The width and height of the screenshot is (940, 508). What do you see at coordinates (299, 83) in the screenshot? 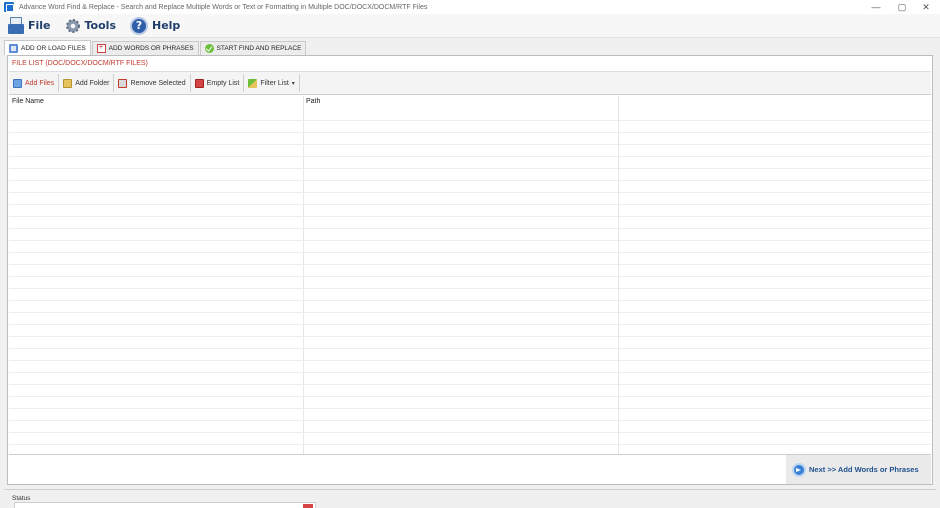
I see `toolbar-separator` at bounding box center [299, 83].